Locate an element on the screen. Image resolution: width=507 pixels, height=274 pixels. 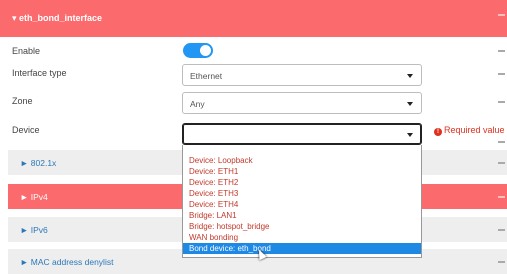
enable-toggle is located at coordinates (198, 50).